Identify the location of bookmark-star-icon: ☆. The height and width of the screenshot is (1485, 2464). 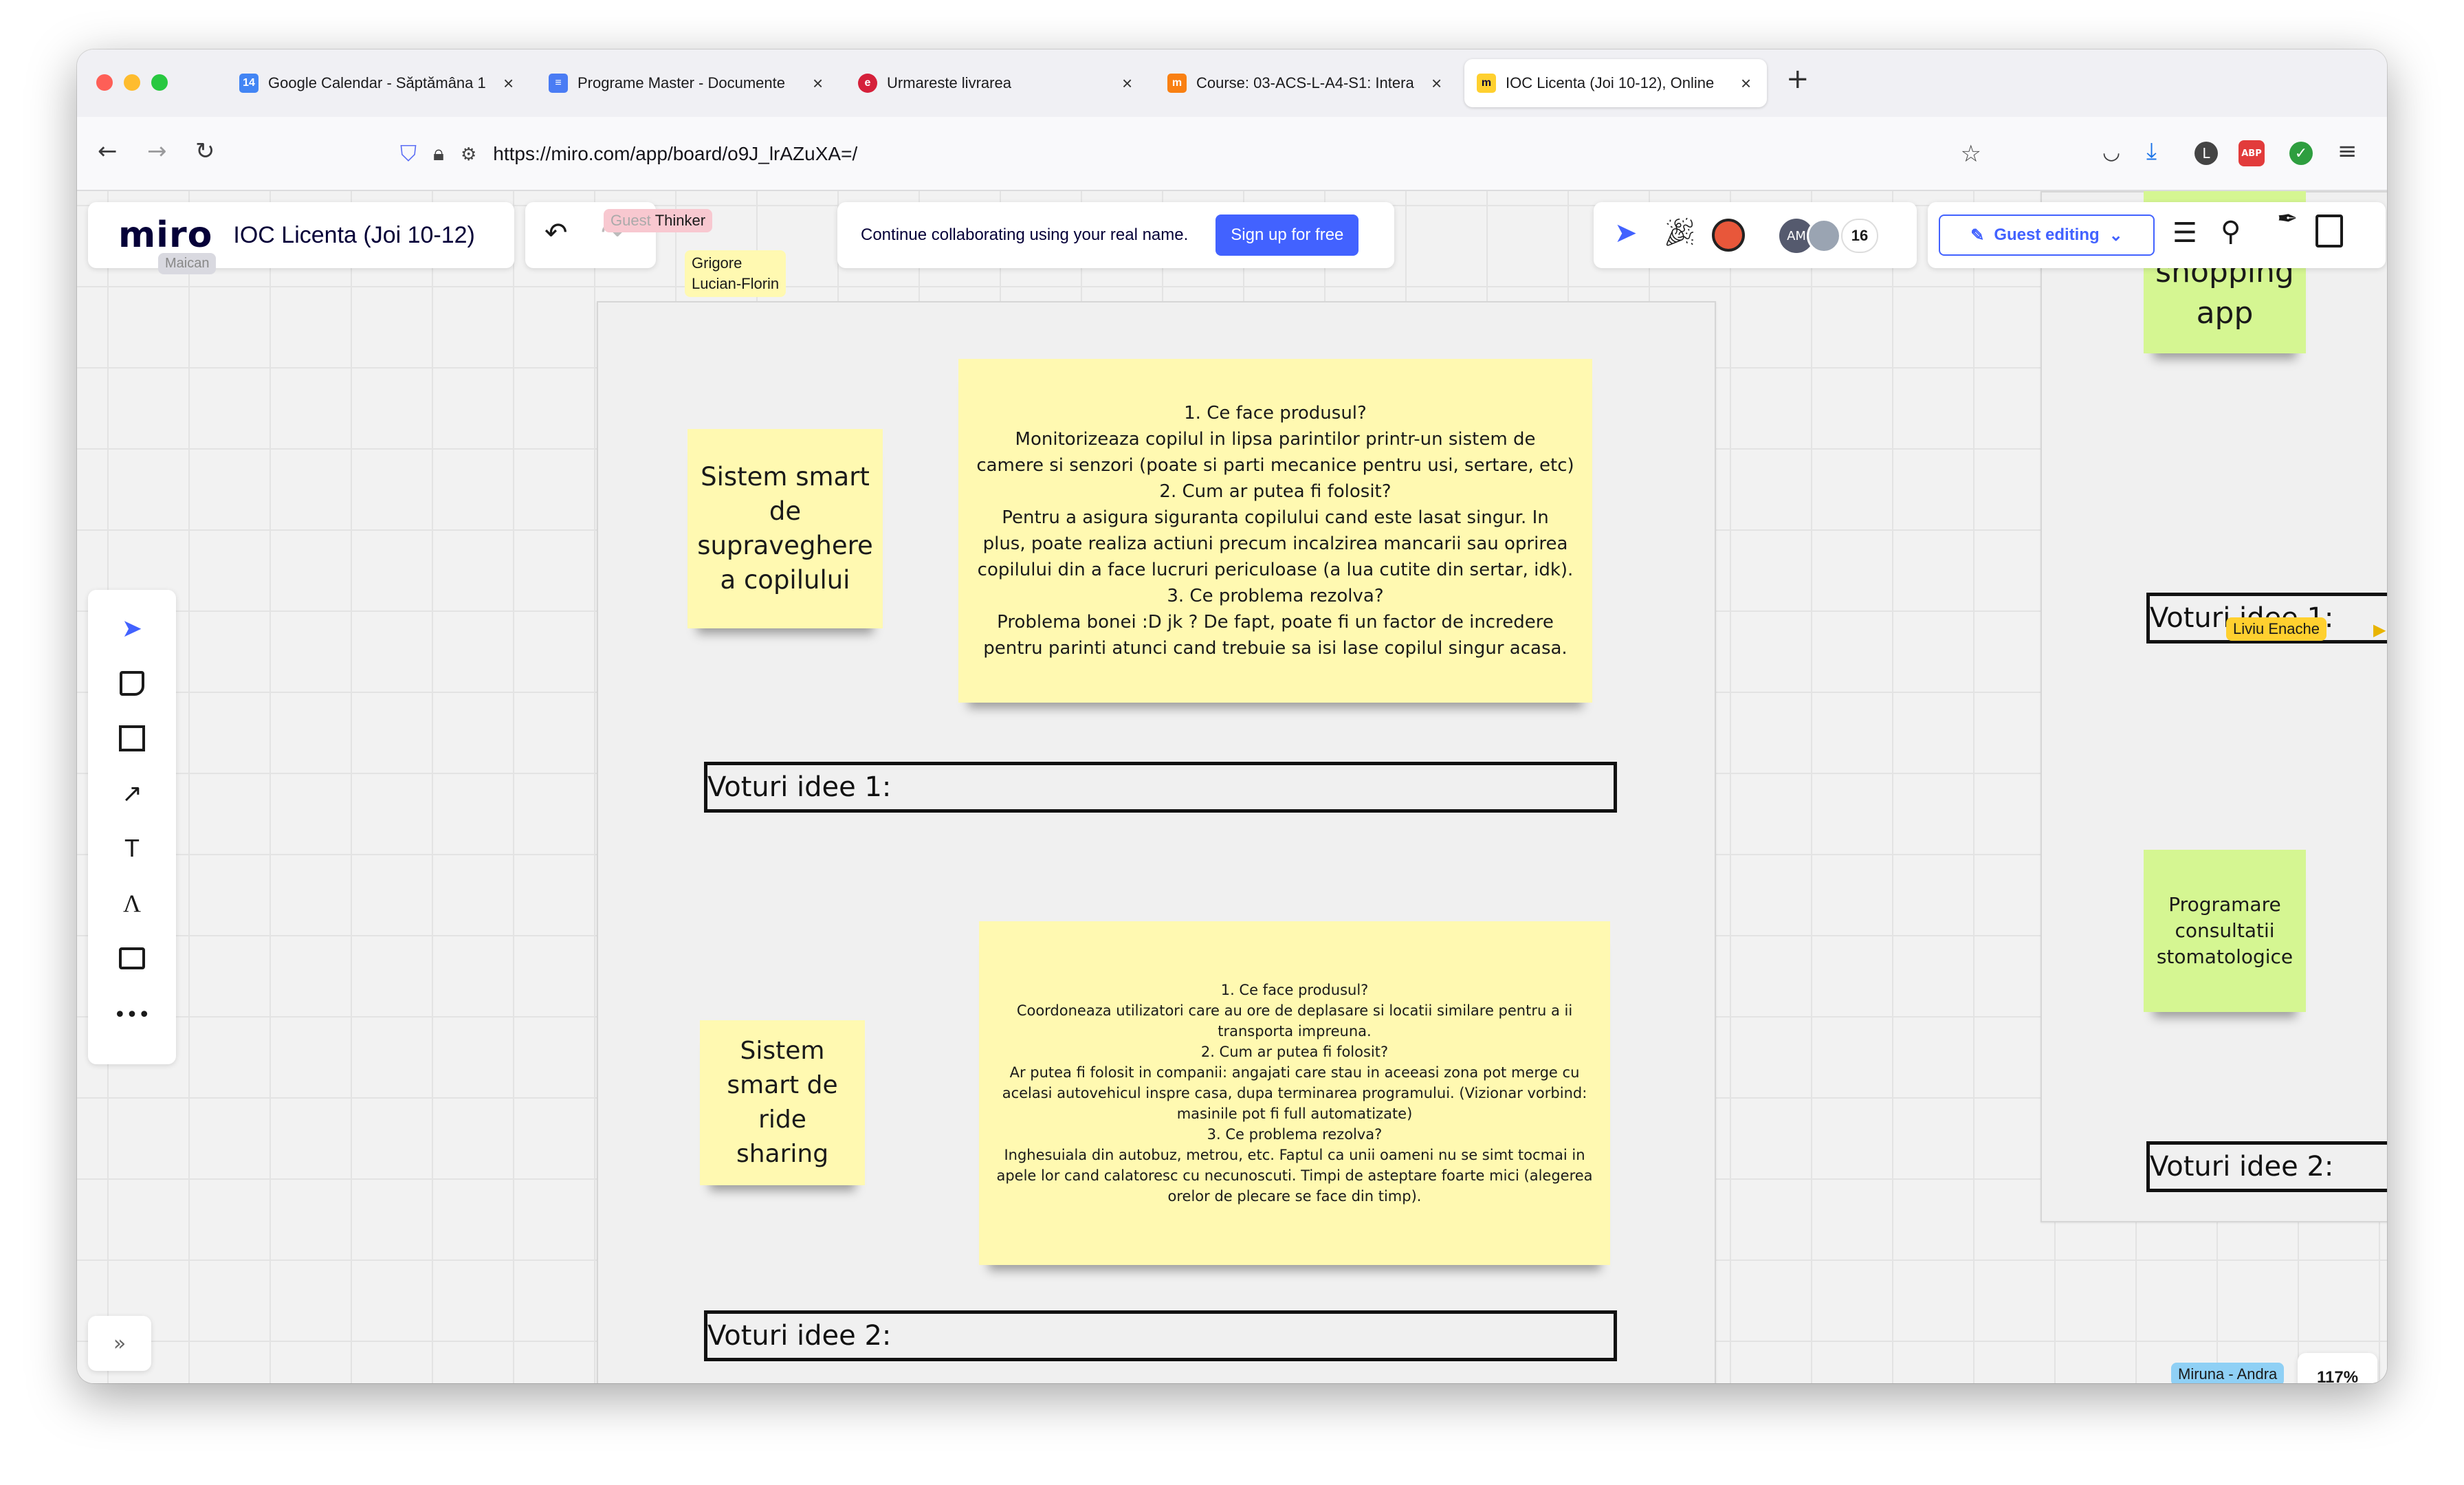
(1971, 154).